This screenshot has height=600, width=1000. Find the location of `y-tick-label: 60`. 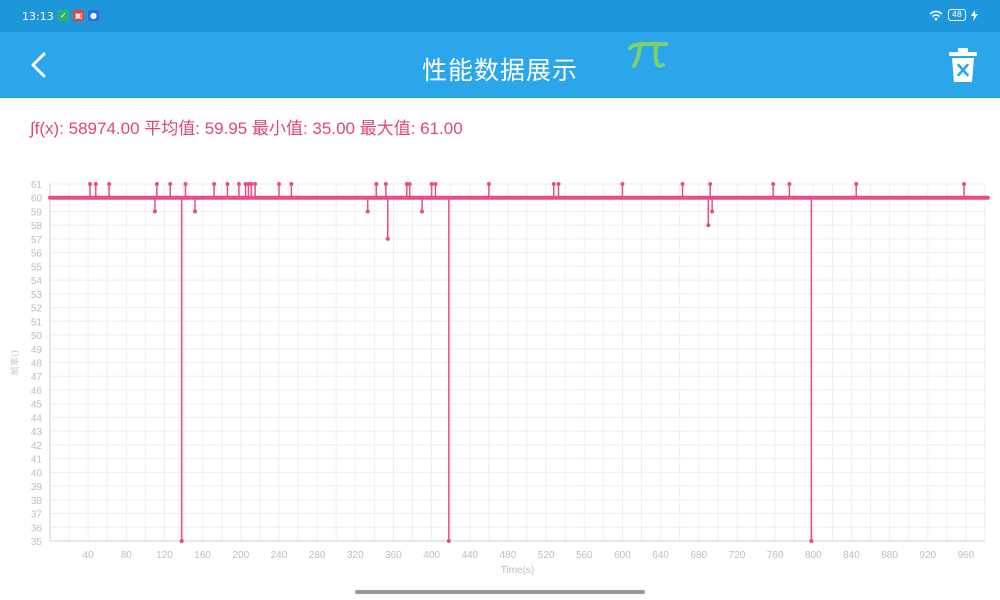

y-tick-label: 60 is located at coordinates (37, 199).